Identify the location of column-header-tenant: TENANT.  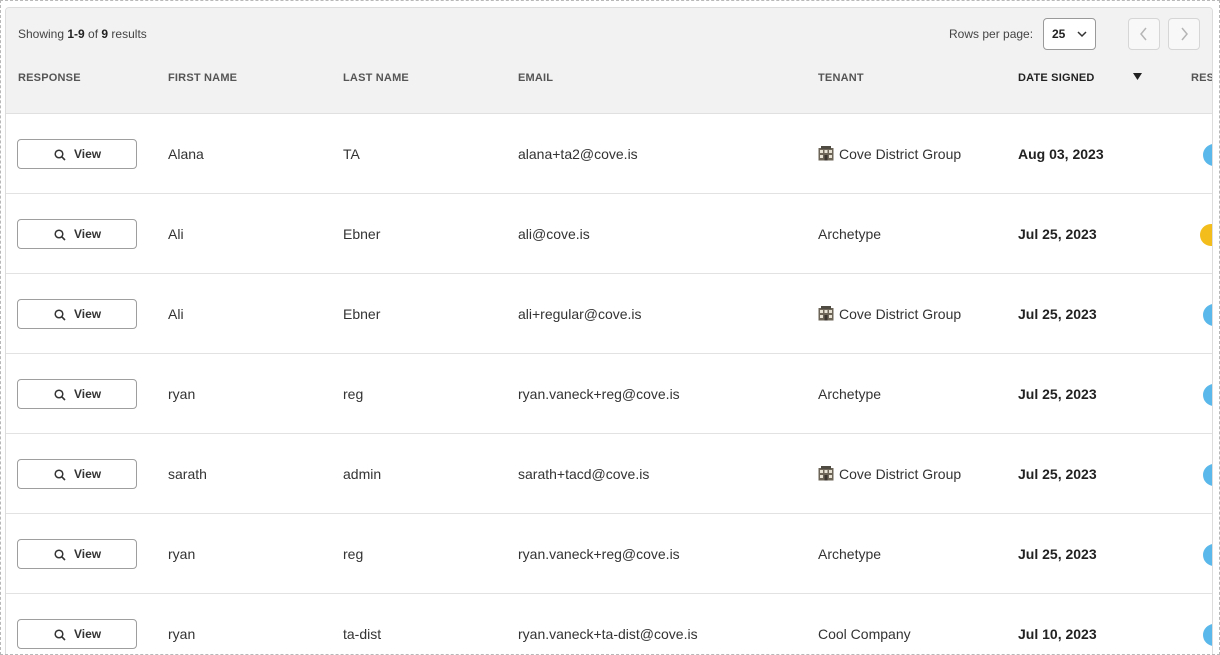
(841, 78).